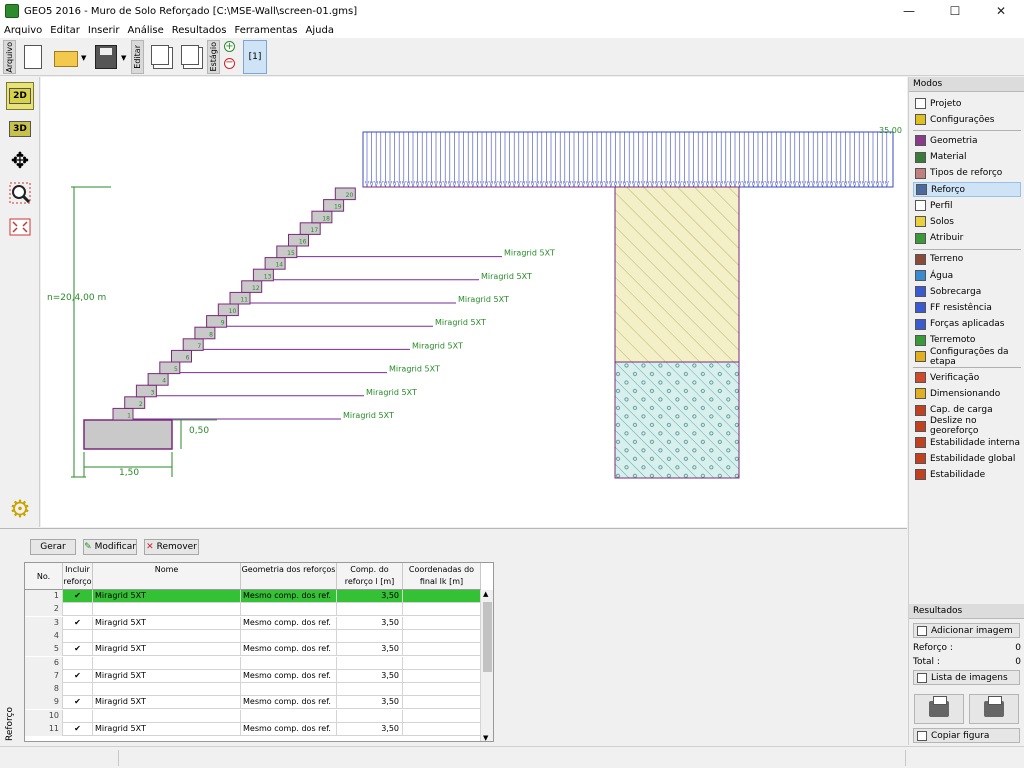  I want to click on table-scrollbar: ▲ ▼, so click(486, 665).